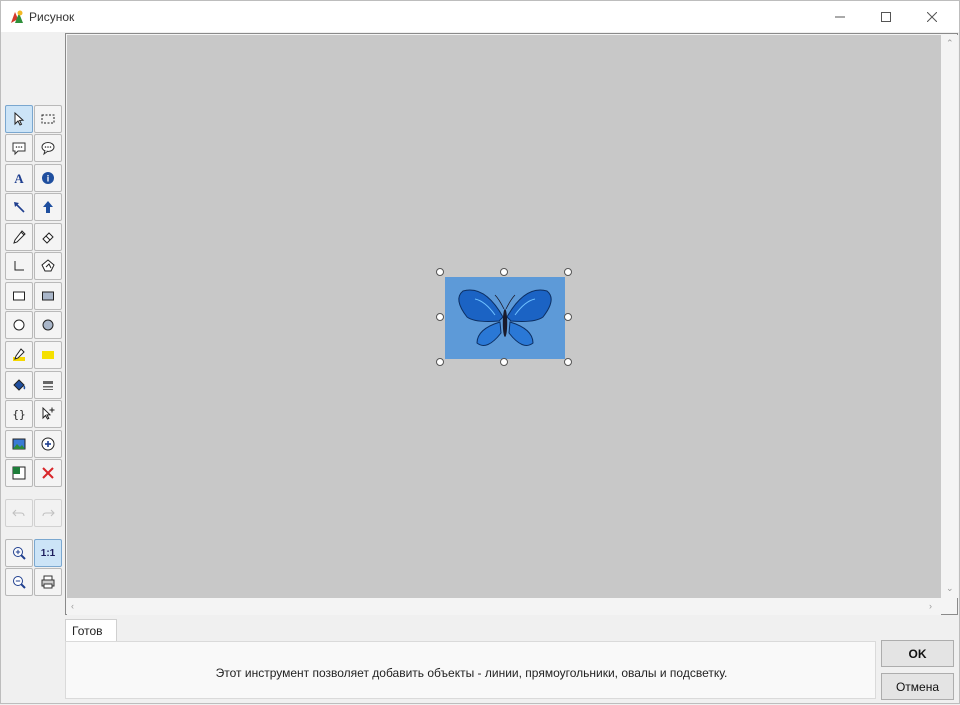 The image size is (960, 705). I want to click on pencil-icon, so click(19, 237).